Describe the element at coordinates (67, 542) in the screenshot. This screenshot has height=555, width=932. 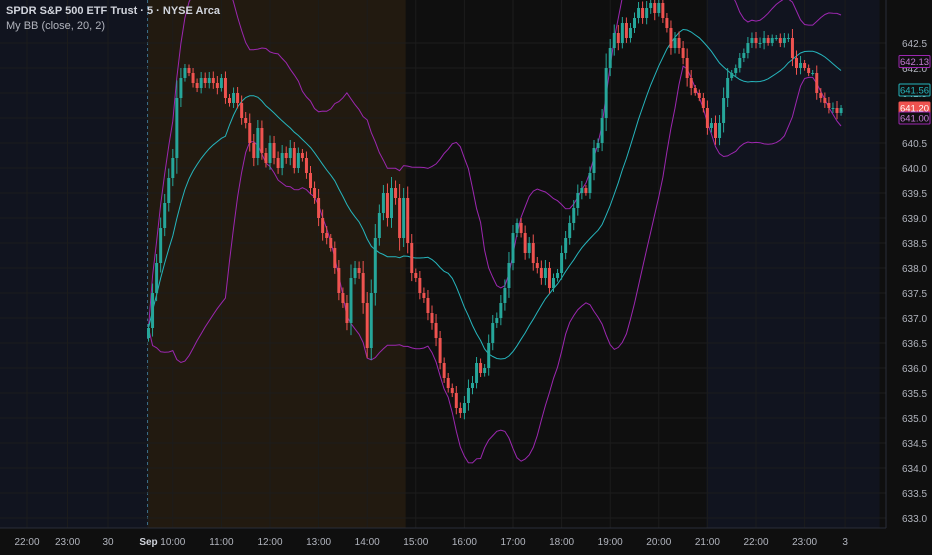
I see `x-tick-label: 23:00` at that location.